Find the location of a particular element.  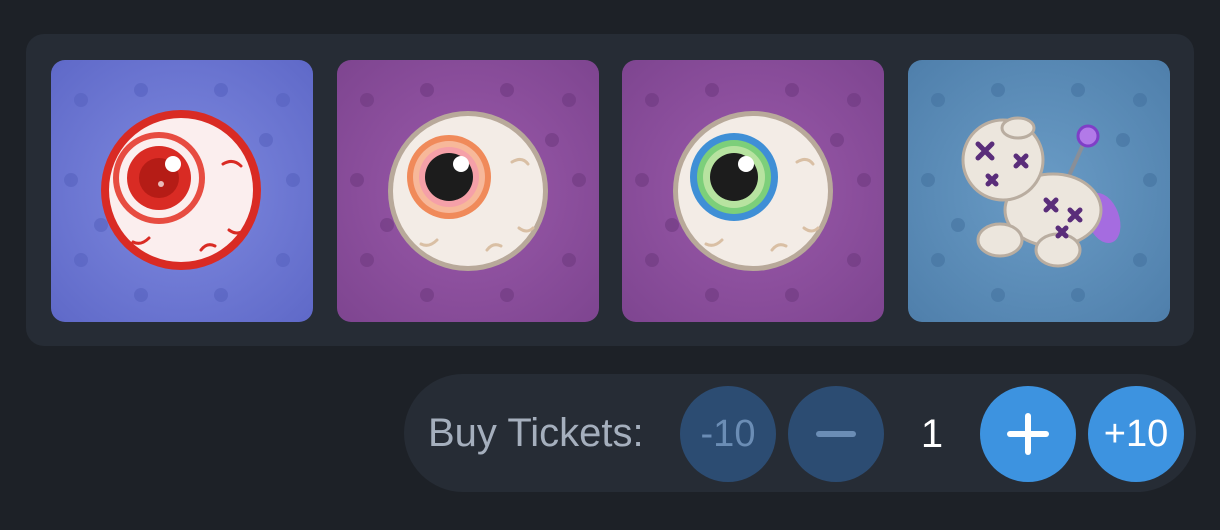

plus-icon is located at coordinates (1028, 434).